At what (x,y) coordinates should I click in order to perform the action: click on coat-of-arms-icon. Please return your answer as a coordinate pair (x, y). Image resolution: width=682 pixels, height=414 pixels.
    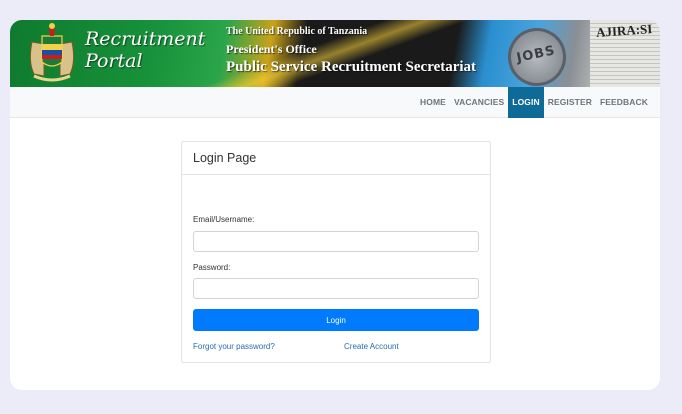
    Looking at the image, I should click on (52, 52).